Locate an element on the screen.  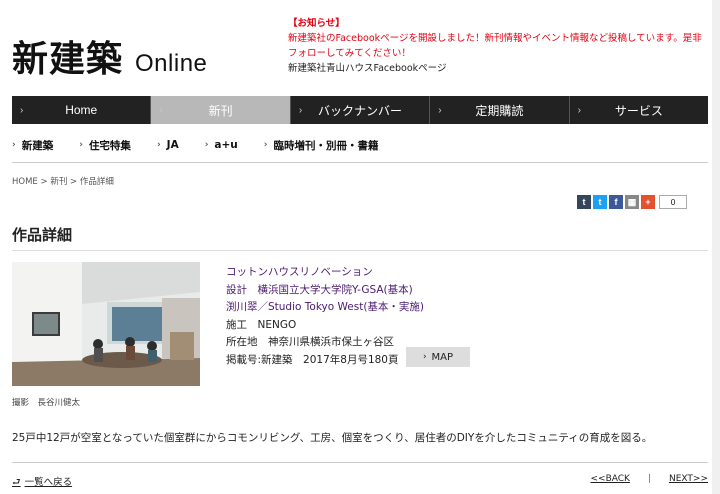
gnav-label: 定期購読 is located at coordinates (499, 110).